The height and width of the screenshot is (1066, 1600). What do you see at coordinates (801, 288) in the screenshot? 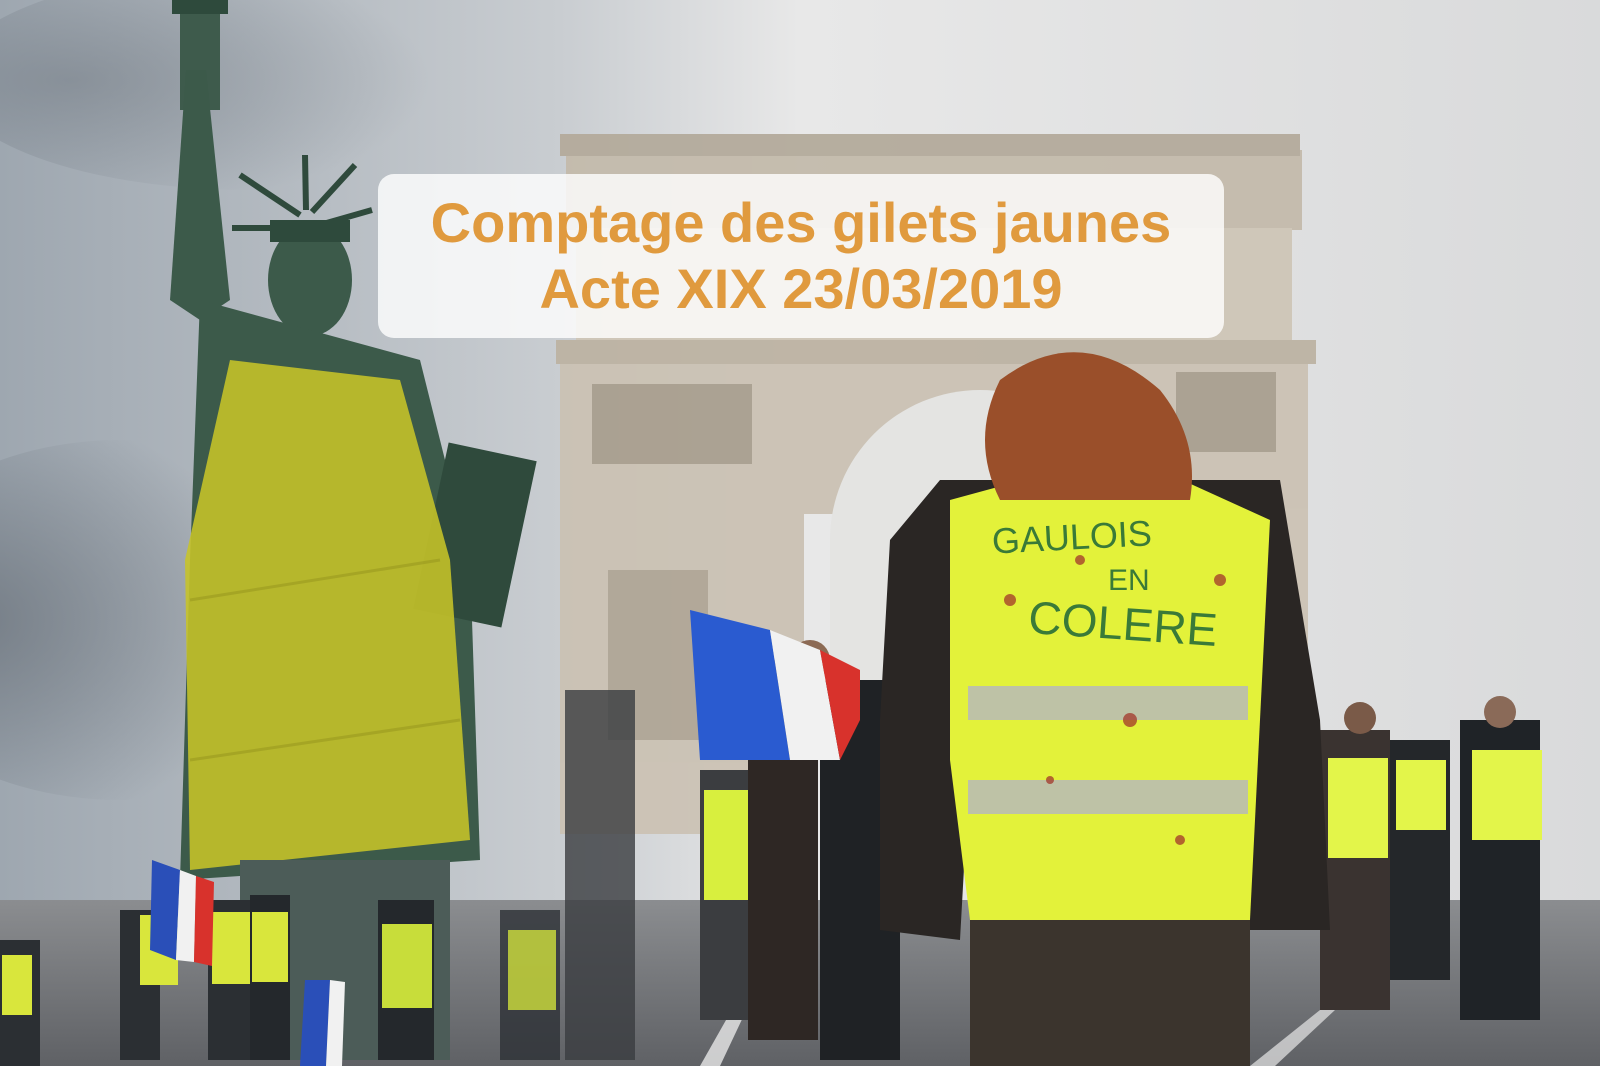
I see `title-line-2: Acte XIX 23/03/2019` at bounding box center [801, 288].